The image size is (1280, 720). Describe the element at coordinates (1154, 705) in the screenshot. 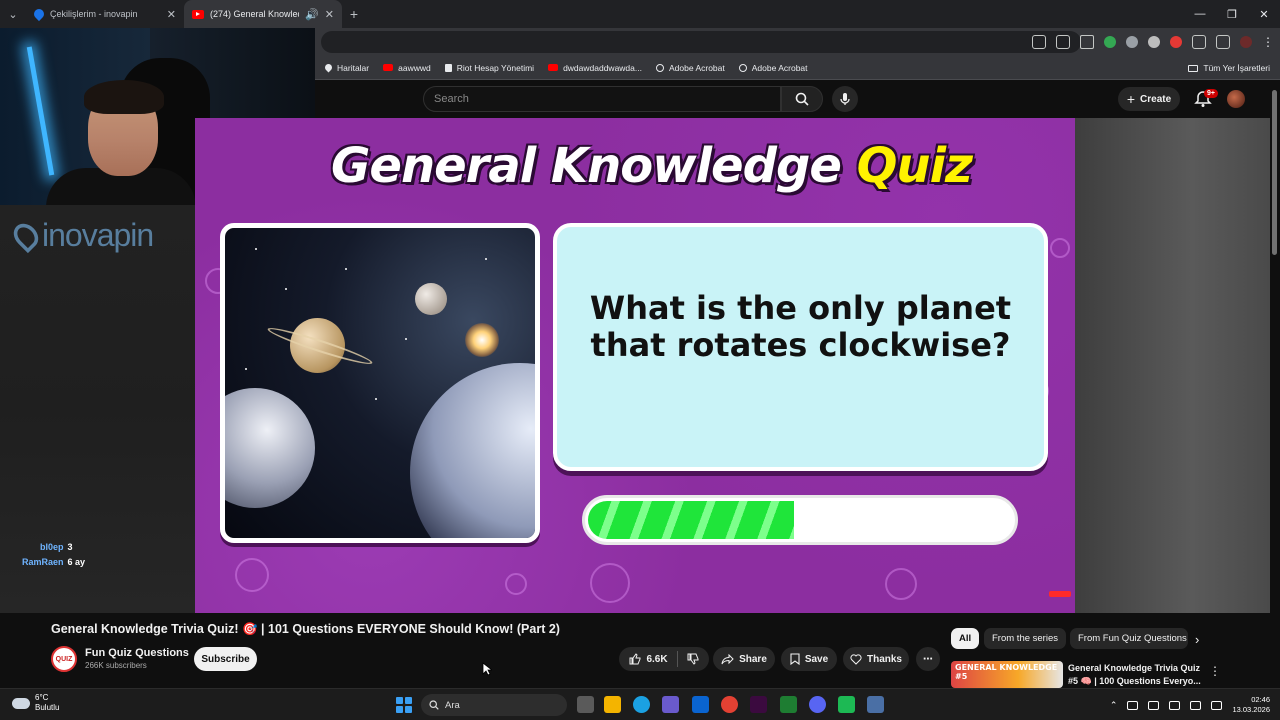

I see `cloud-tray-icon` at that location.